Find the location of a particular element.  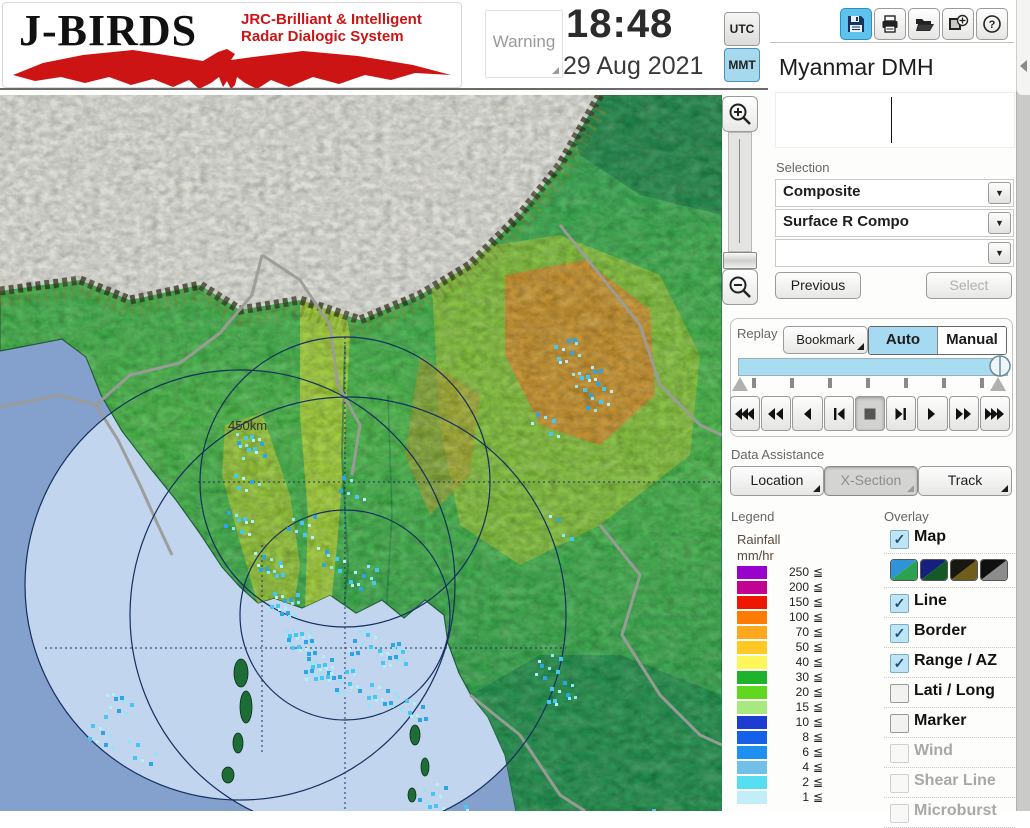

button-label: Location is located at coordinates (777, 480).